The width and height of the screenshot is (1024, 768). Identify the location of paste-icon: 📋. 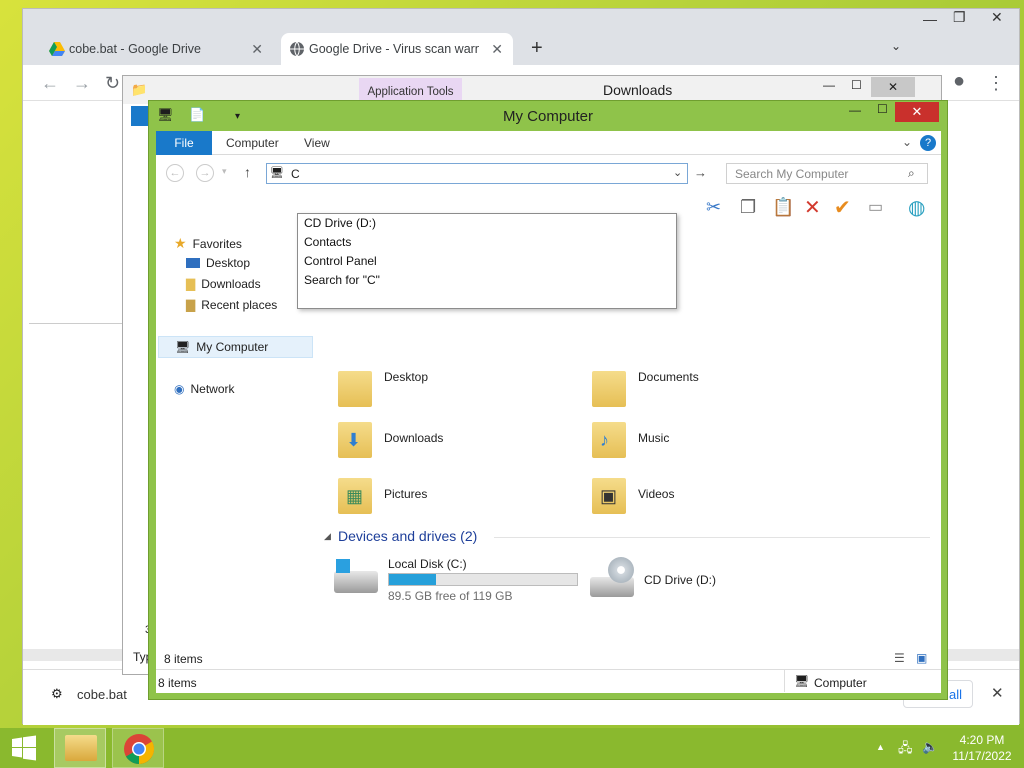
(783, 207).